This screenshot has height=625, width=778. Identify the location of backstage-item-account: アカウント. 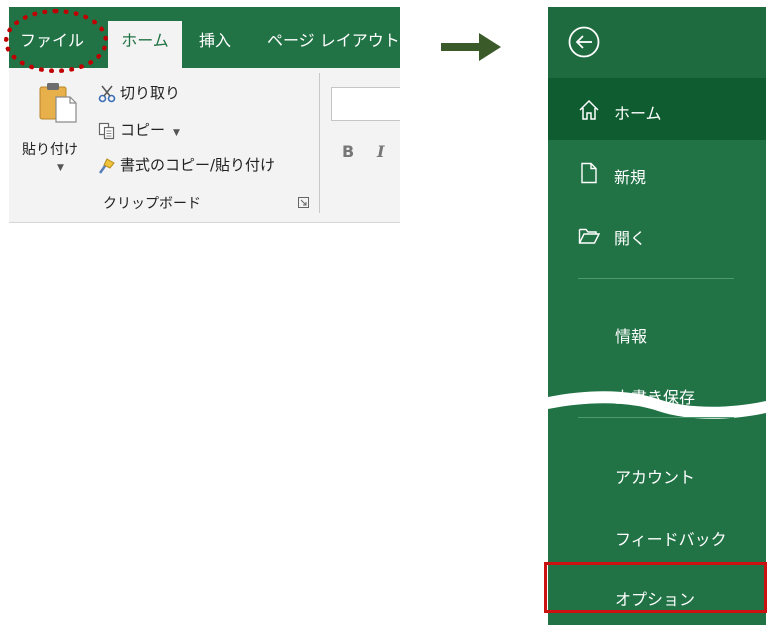
(657, 475).